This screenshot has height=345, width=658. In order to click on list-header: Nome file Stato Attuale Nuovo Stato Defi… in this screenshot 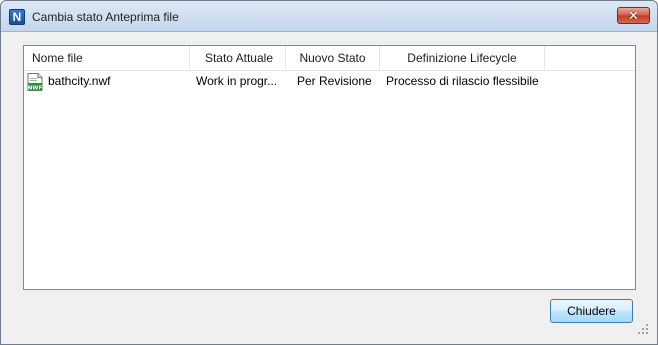, I will do `click(329, 58)`.